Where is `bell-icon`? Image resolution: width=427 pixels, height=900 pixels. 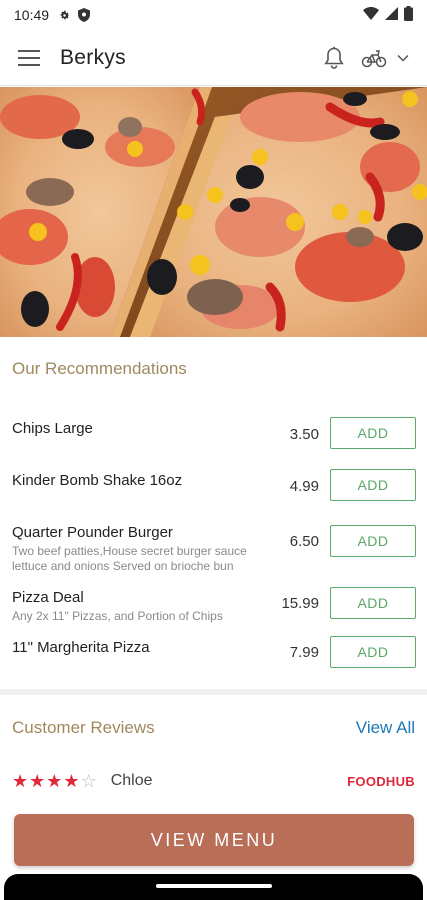
bell-icon is located at coordinates (334, 58).